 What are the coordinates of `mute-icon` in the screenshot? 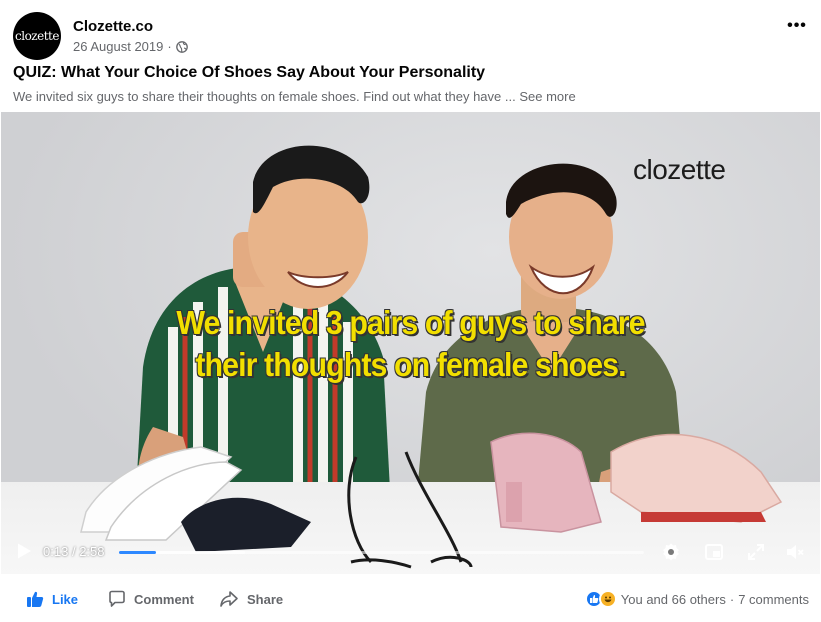 It's located at (795, 552).